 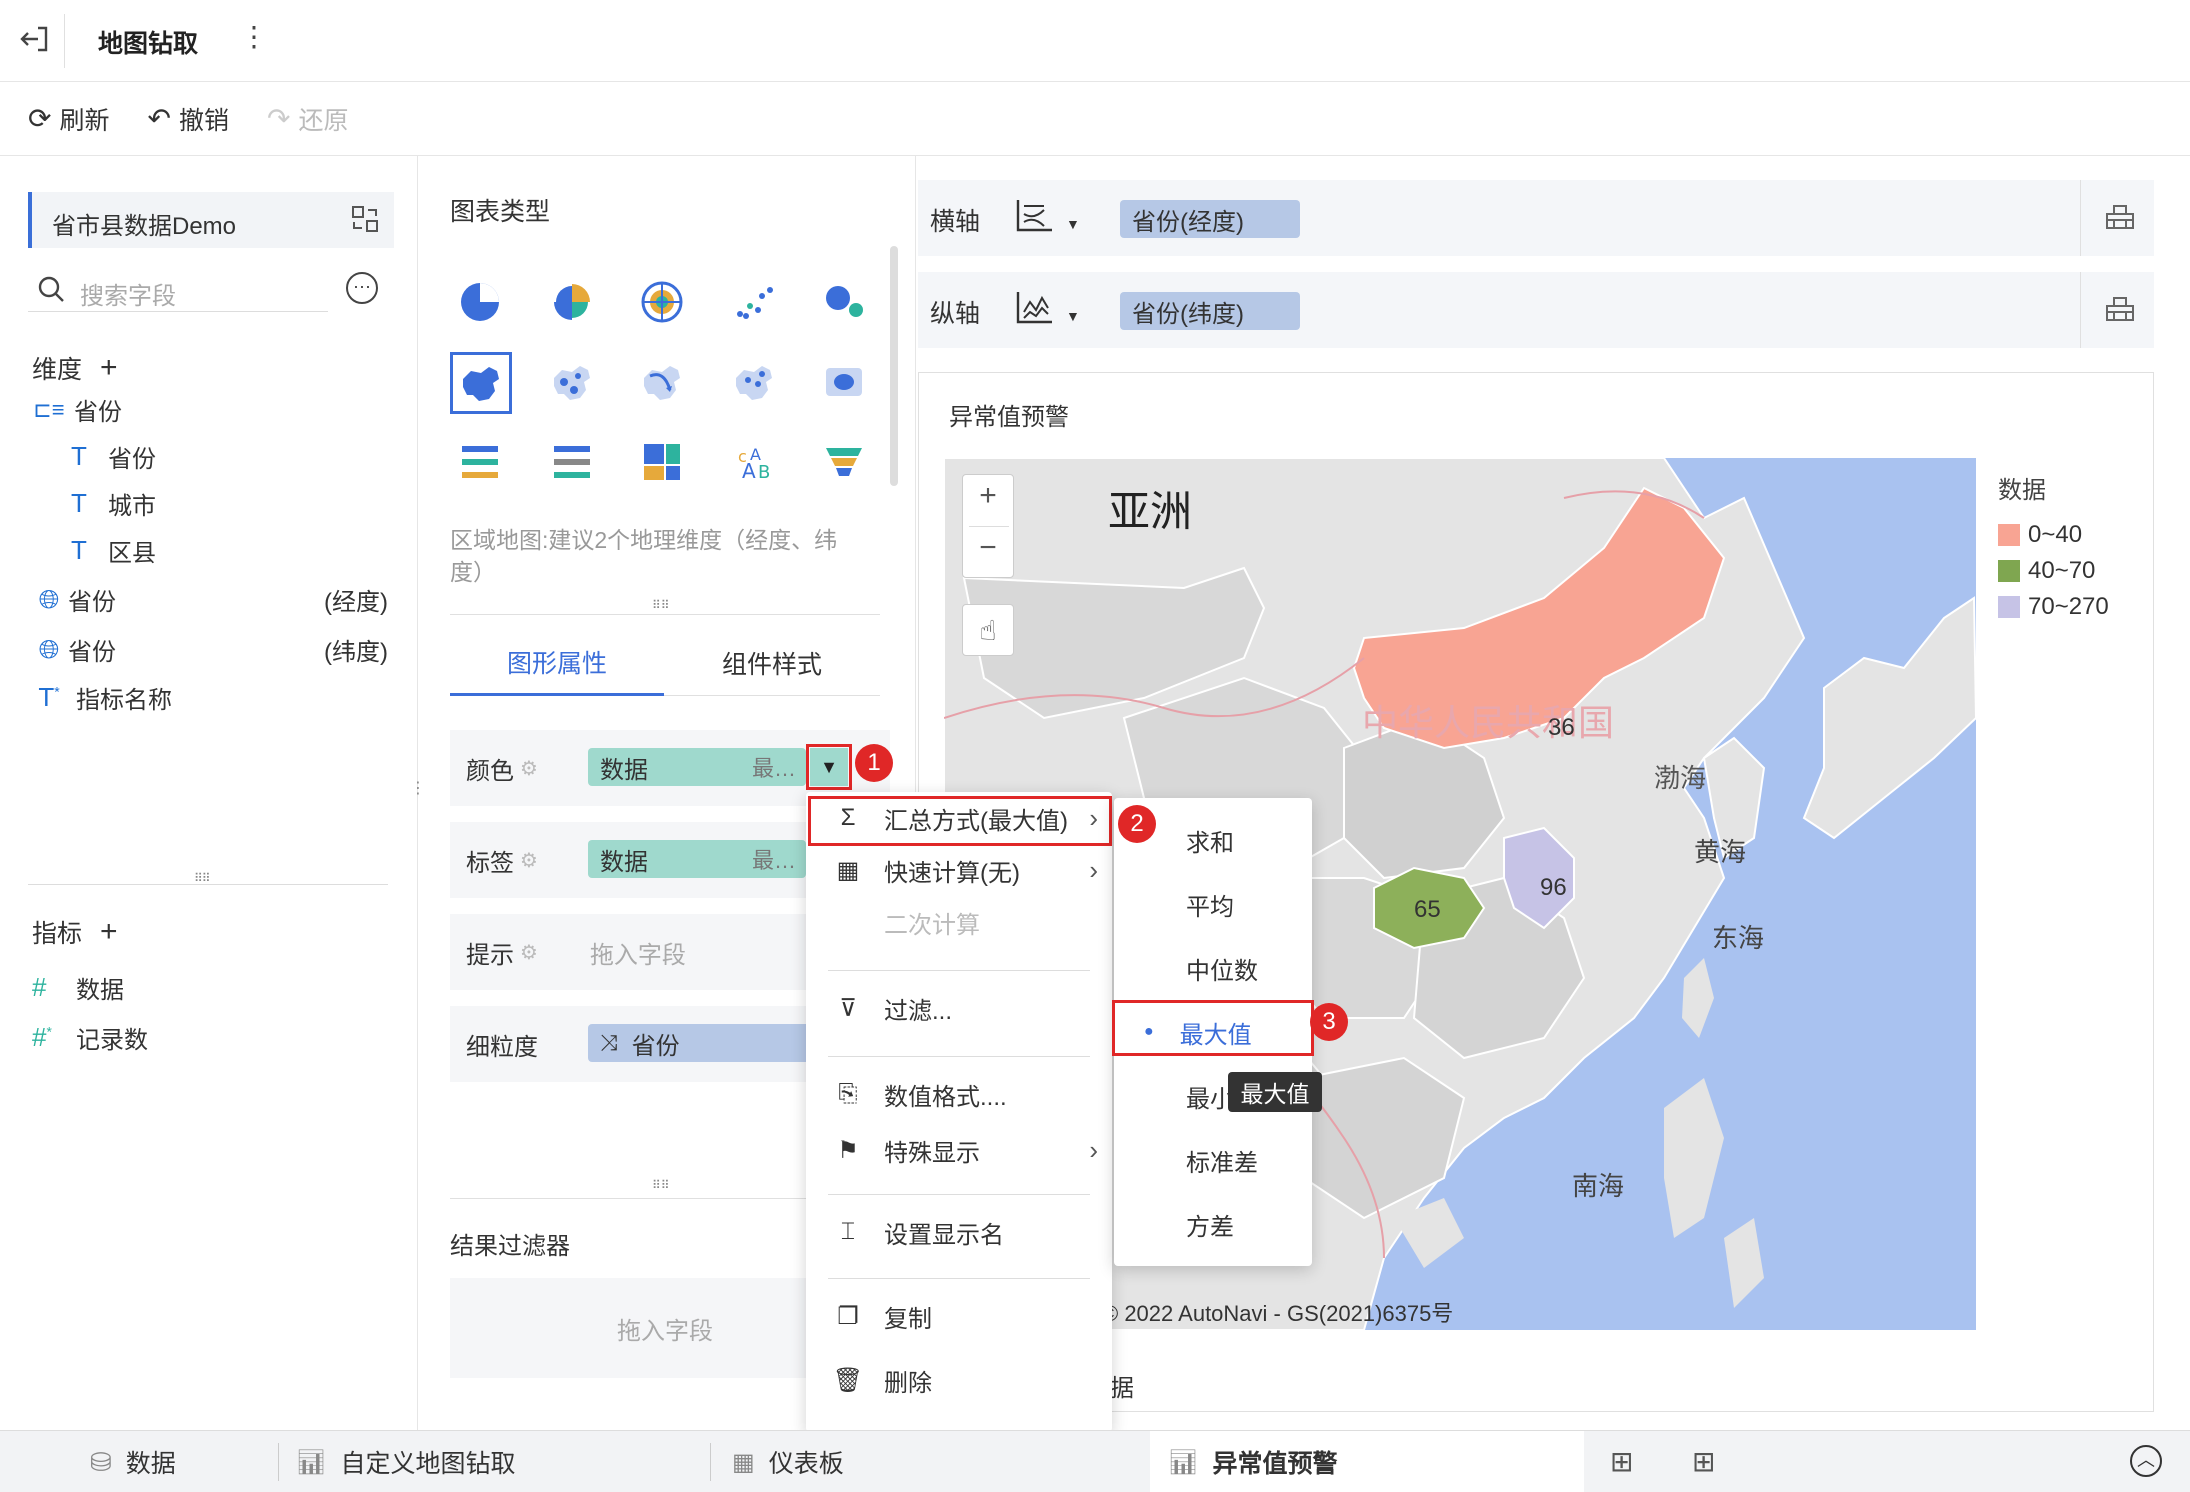 I want to click on field-item: # 数据, so click(x=78, y=987).